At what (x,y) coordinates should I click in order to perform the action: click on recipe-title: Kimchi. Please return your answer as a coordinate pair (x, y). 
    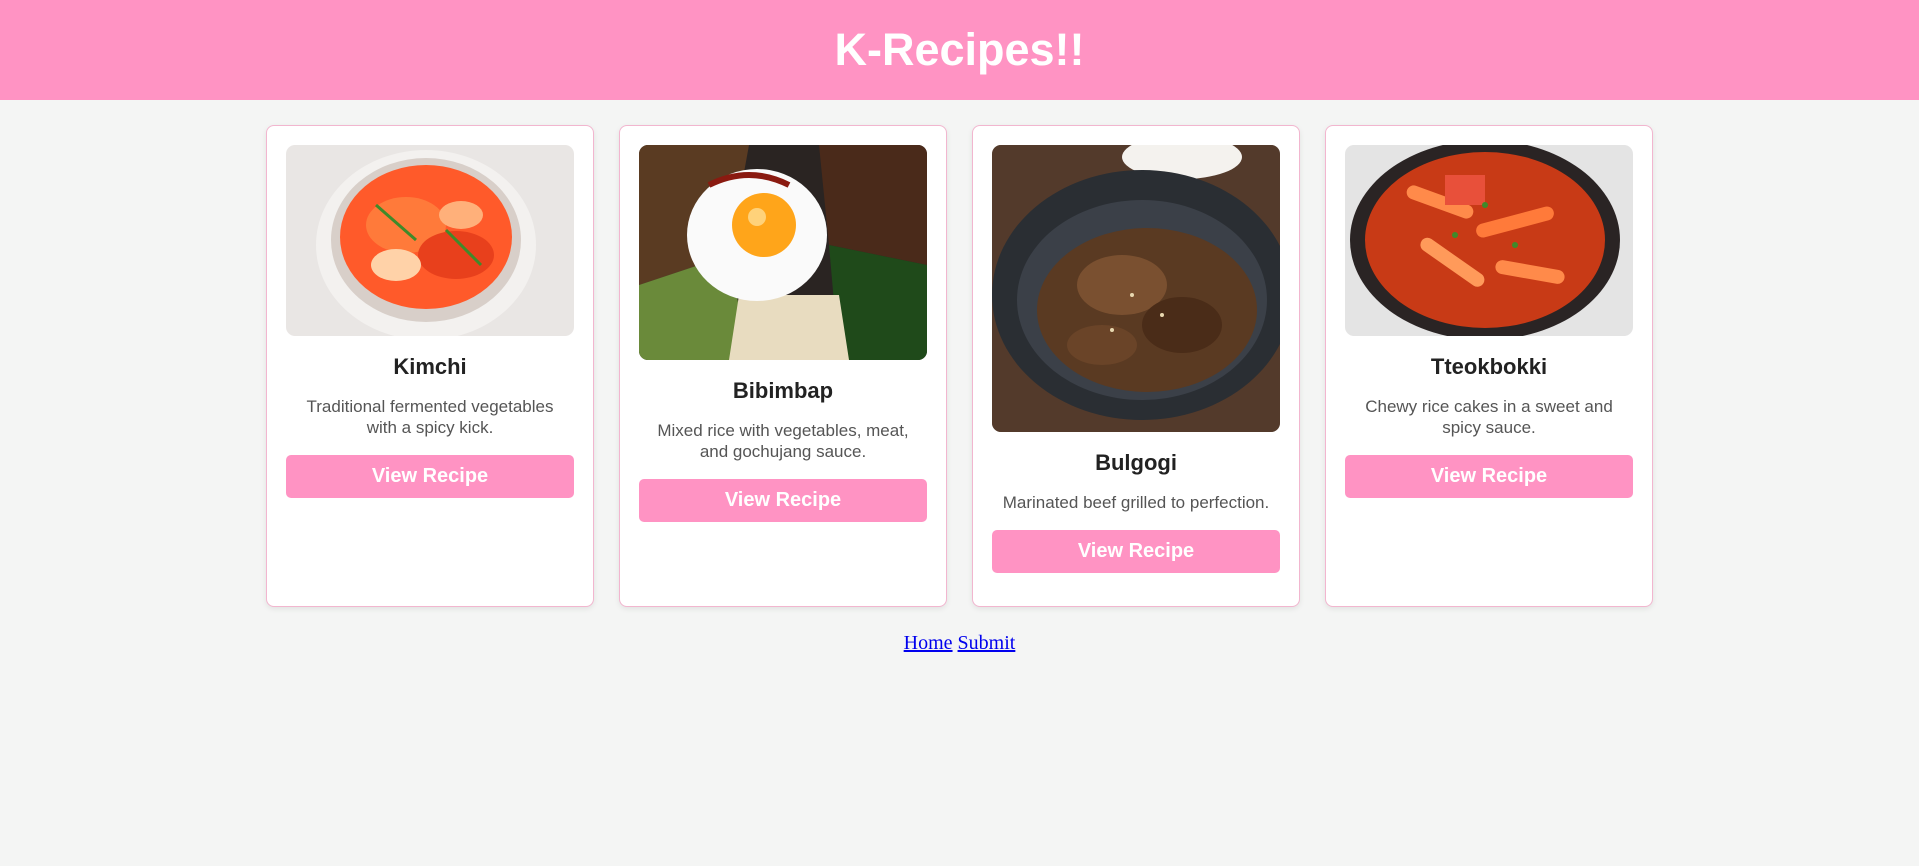
    Looking at the image, I should click on (430, 366).